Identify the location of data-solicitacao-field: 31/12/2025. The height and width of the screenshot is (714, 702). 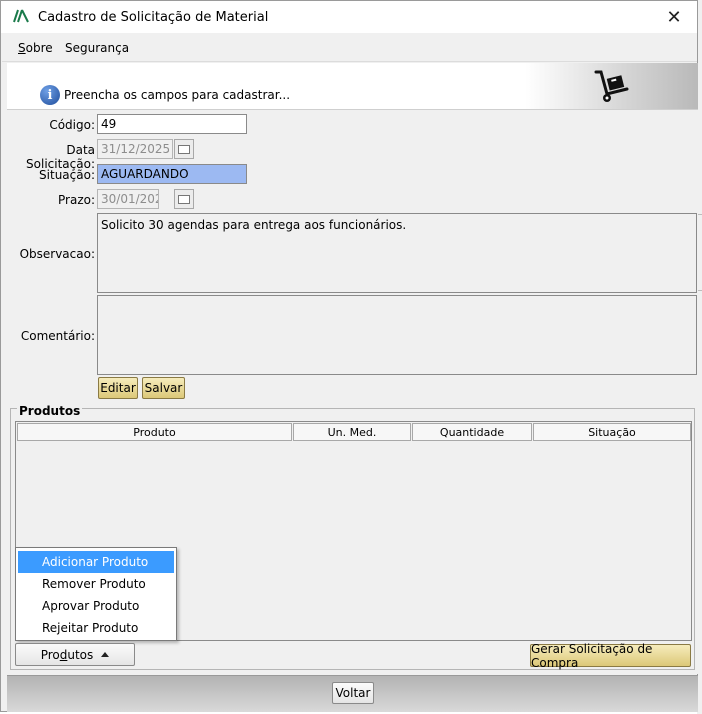
(135, 149).